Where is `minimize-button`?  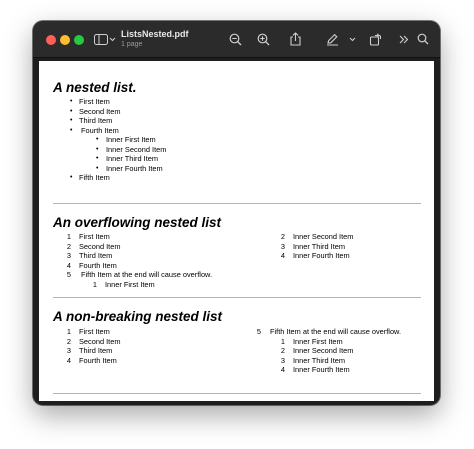
minimize-button is located at coordinates (65, 40).